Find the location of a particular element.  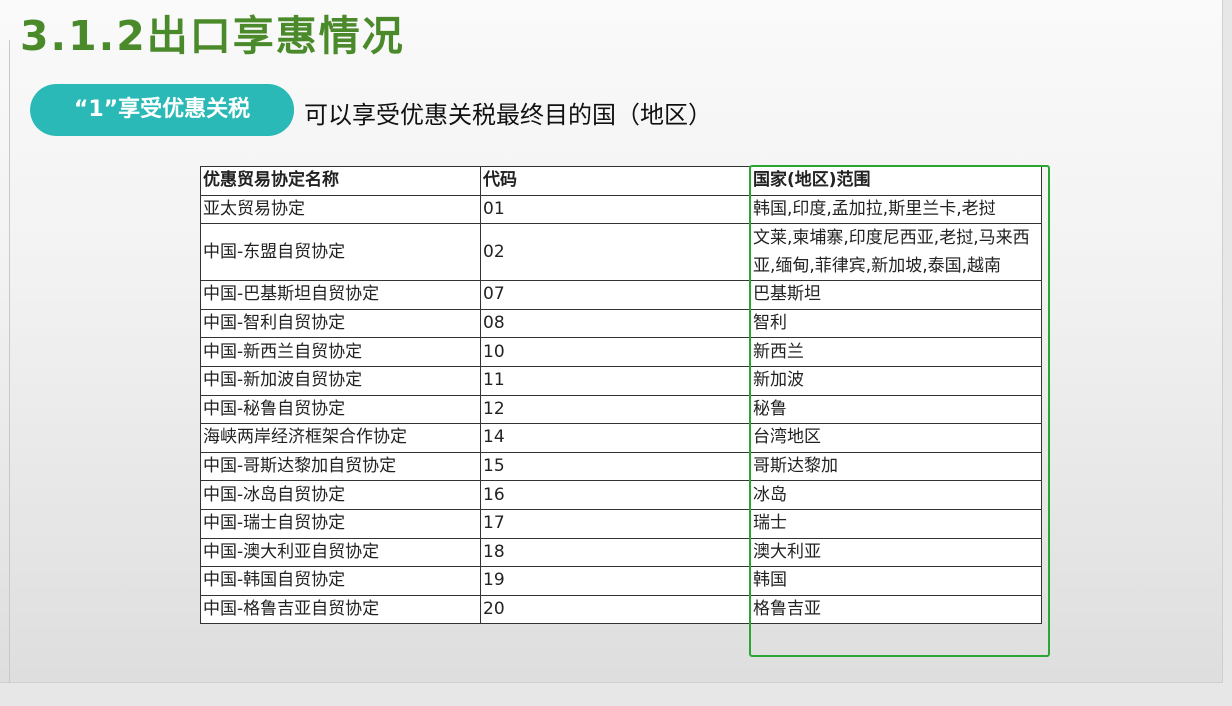

table-row: 中国-新加波自贸协定 11 新加波 is located at coordinates (621, 380).